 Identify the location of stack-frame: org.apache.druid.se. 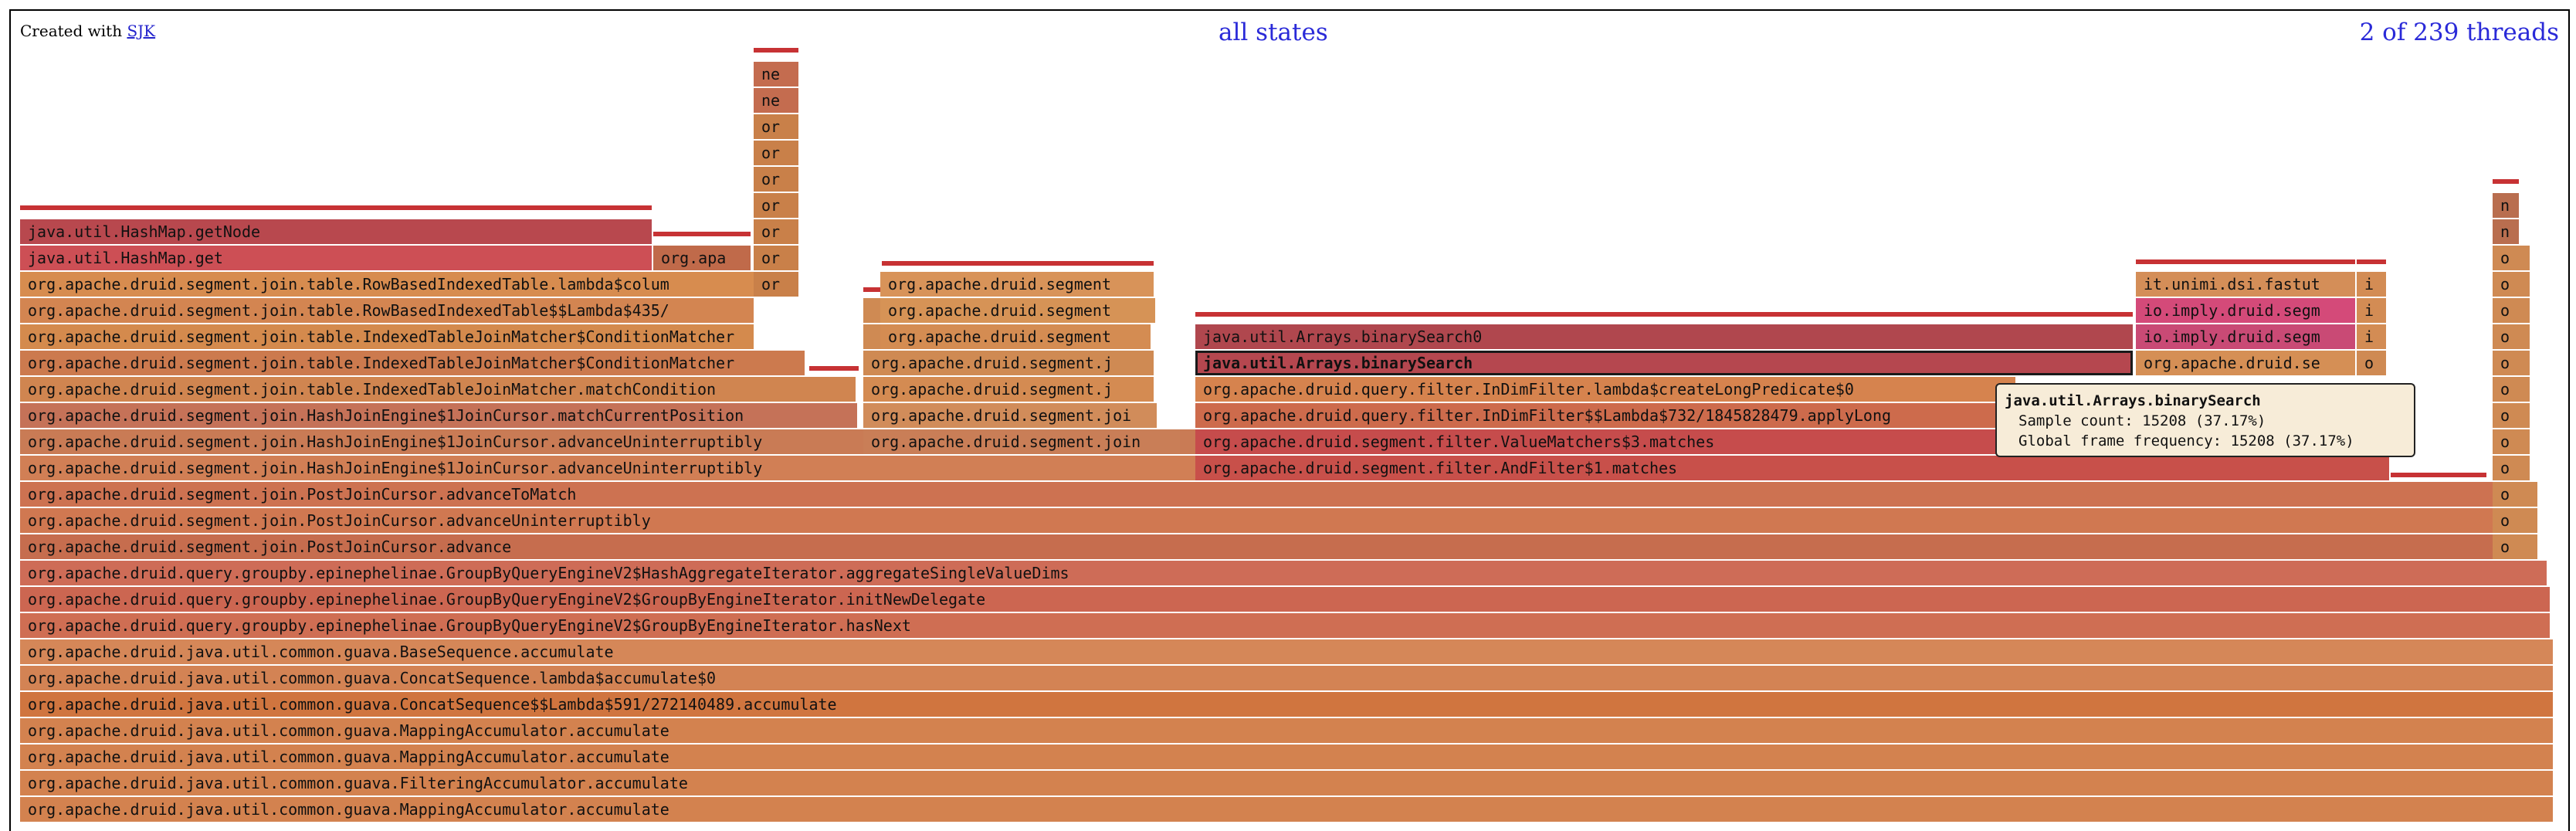
(2245, 363).